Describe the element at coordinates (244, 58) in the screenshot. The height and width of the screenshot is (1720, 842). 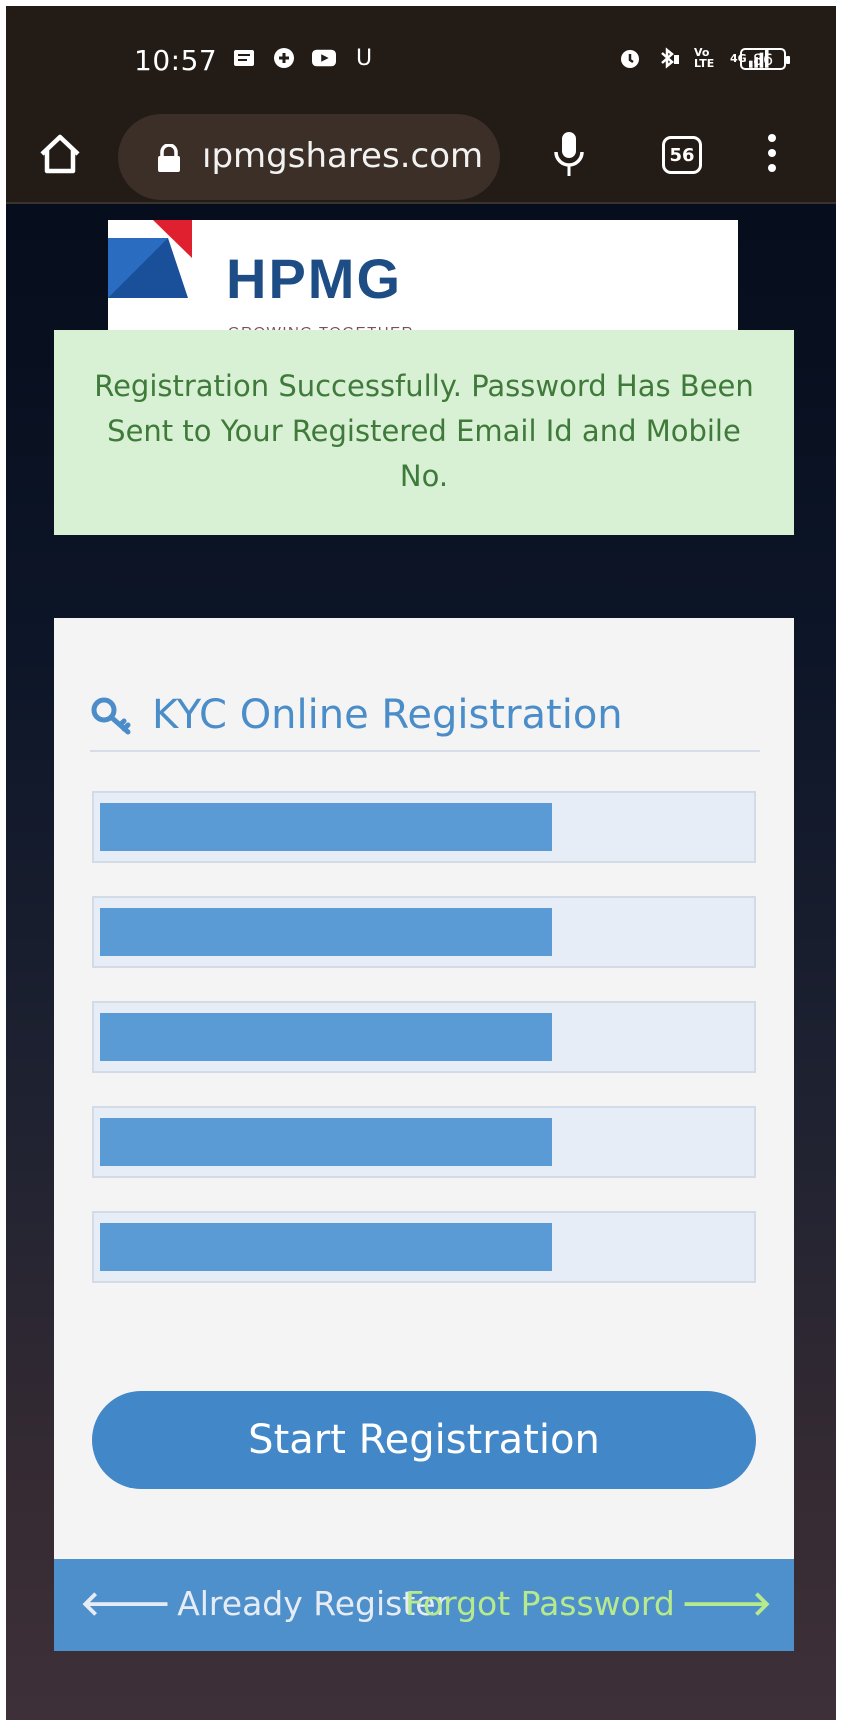
I see `message-icon` at that location.